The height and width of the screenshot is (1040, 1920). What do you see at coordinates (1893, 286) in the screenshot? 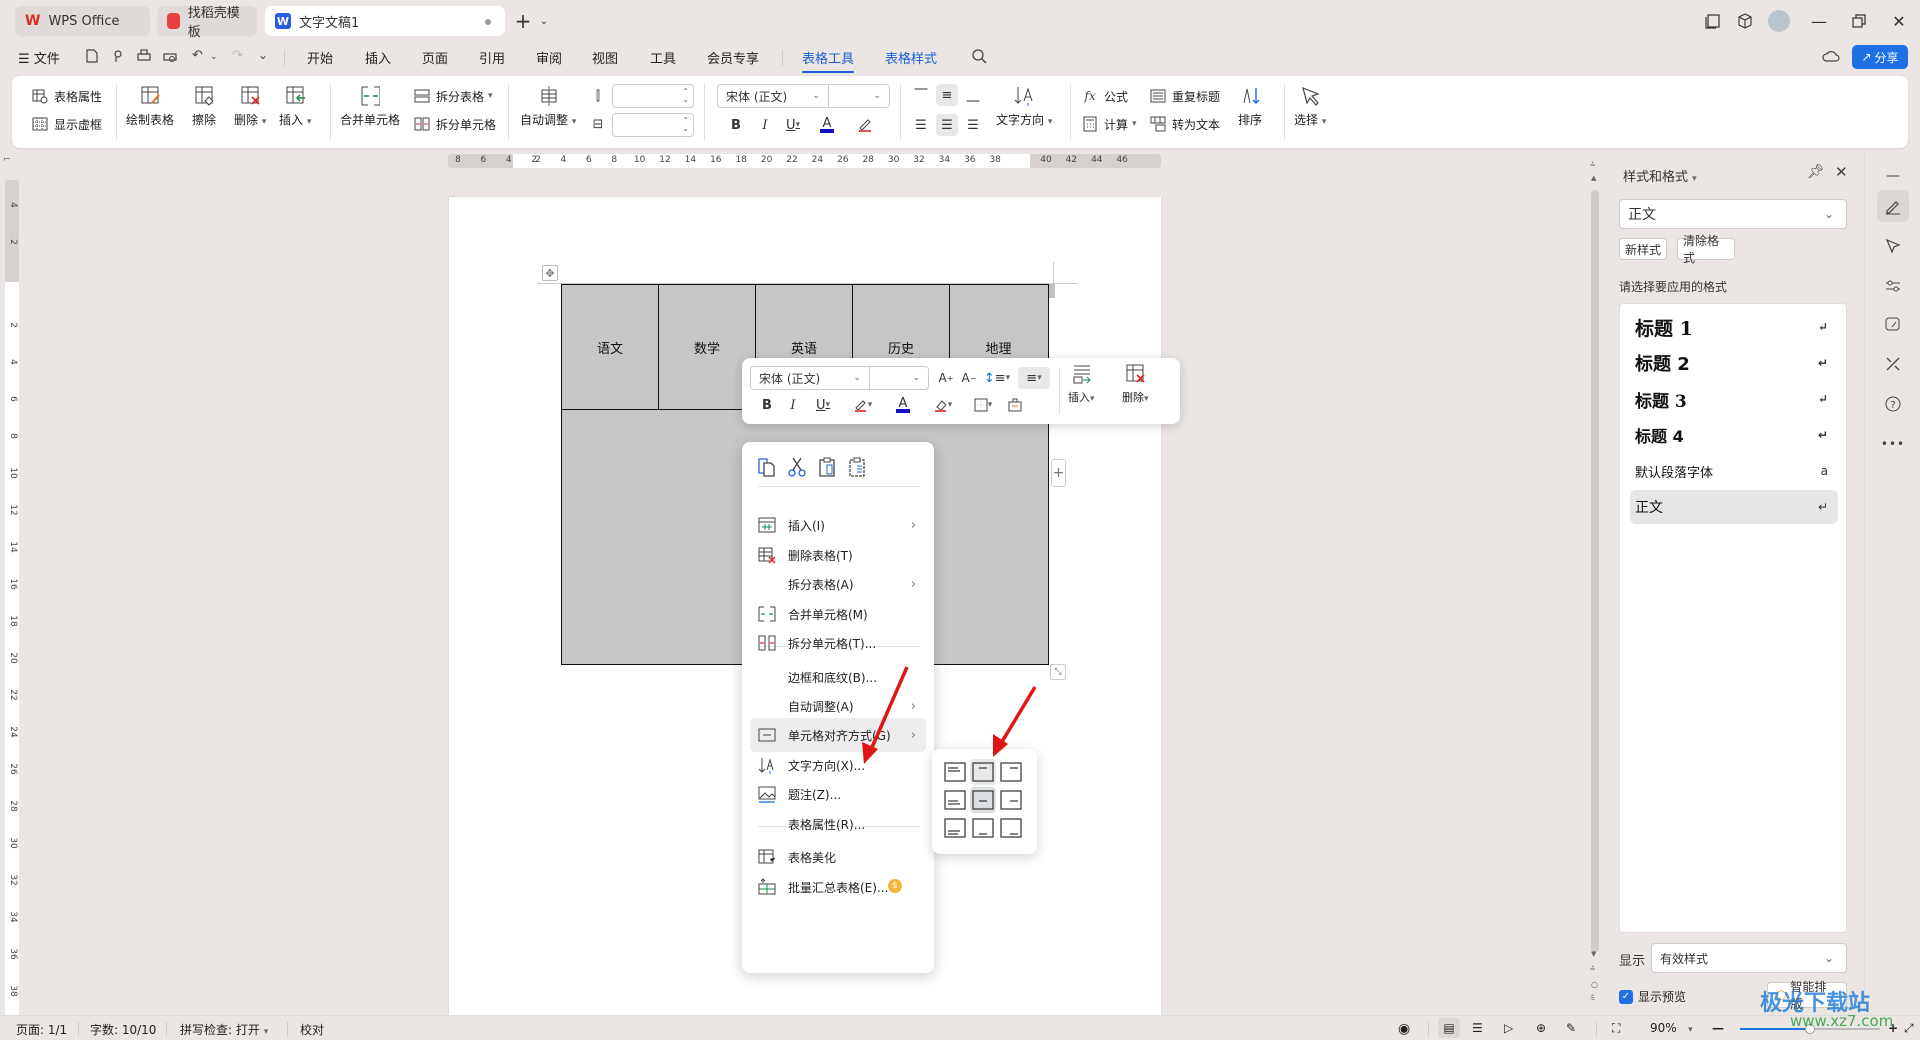
I see `adjust-sliders-icon` at bounding box center [1893, 286].